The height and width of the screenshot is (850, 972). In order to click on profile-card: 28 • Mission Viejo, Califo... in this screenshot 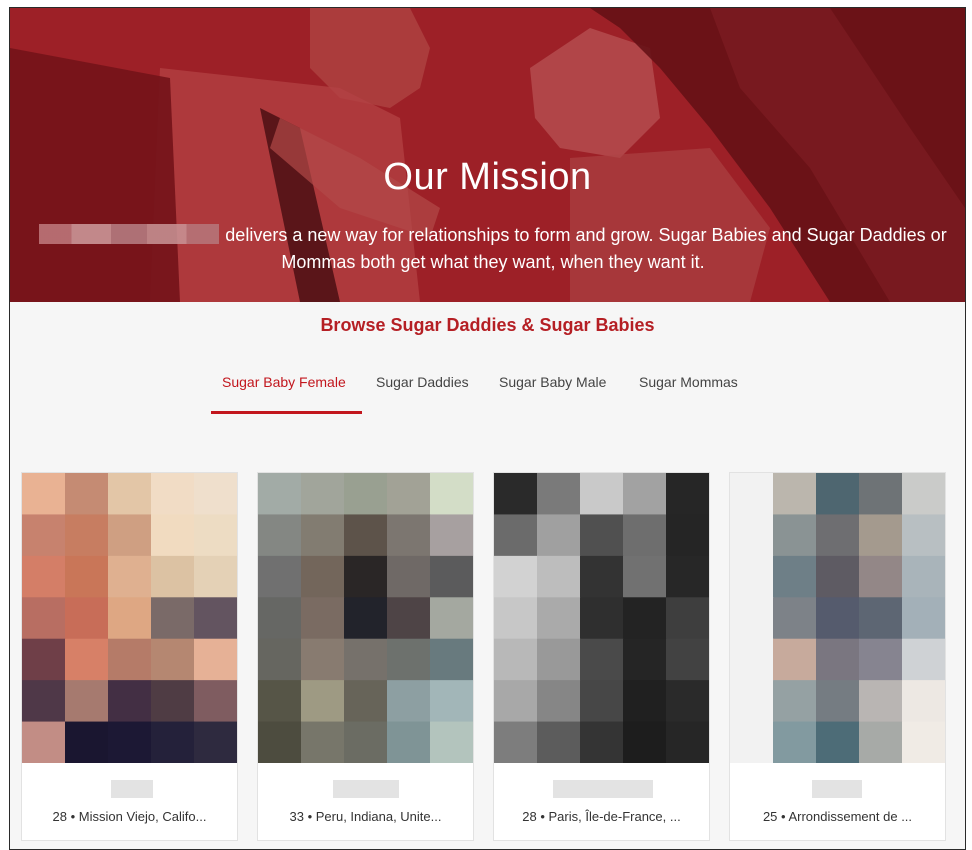, I will do `click(129, 656)`.